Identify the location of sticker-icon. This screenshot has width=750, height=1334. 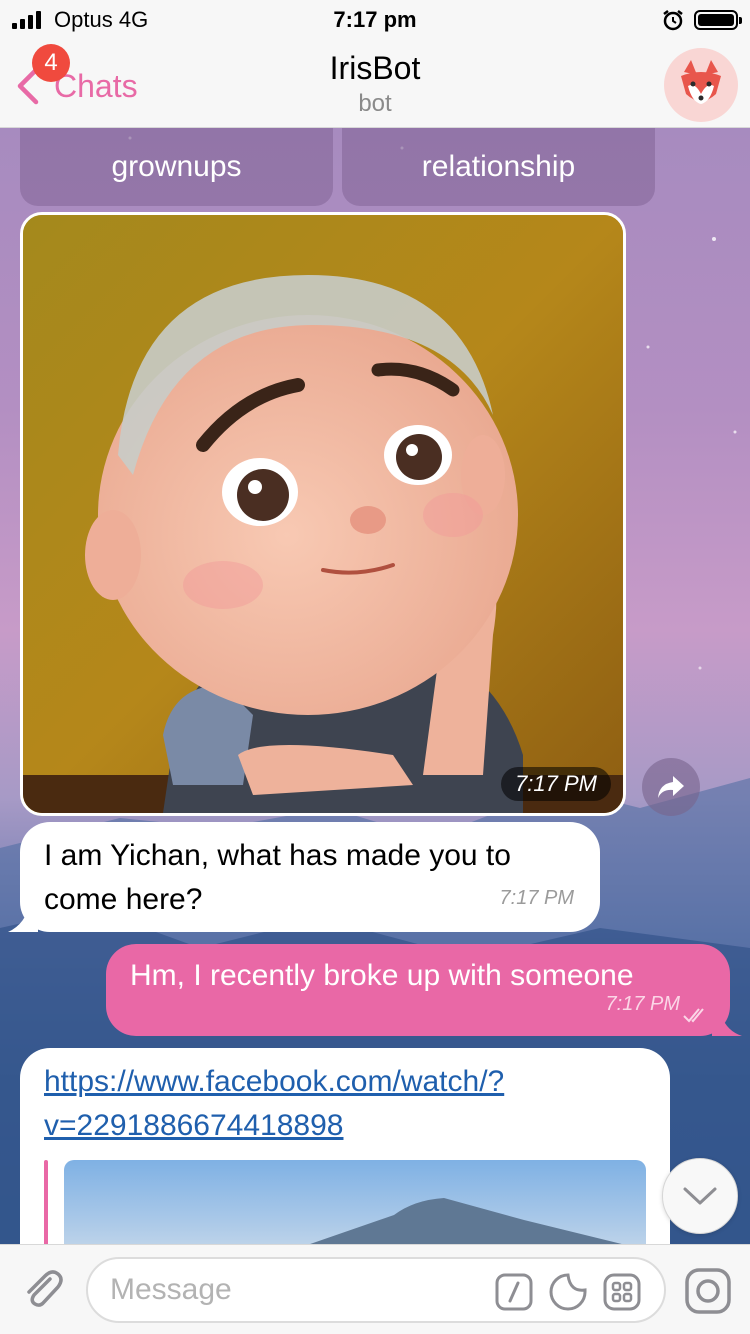
(568, 1292).